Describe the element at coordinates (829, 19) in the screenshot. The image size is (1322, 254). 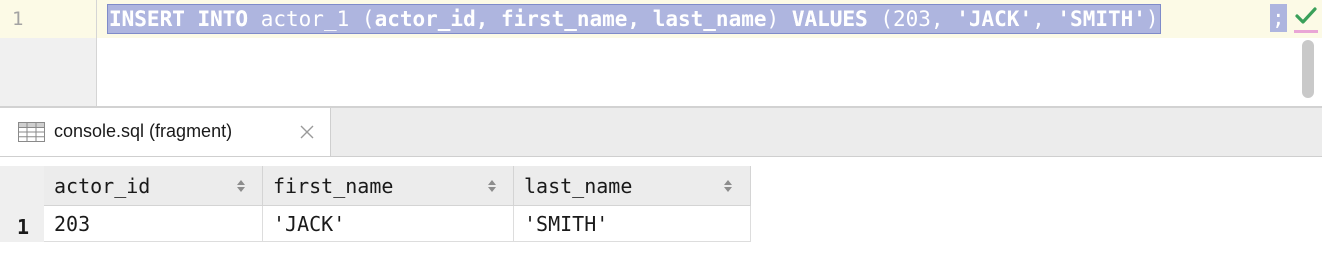
I see `values-keyword: VALUES` at that location.